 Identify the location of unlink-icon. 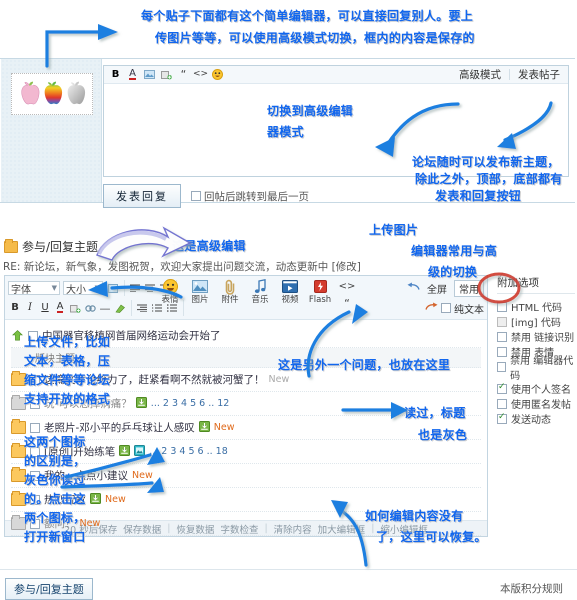
(90, 308).